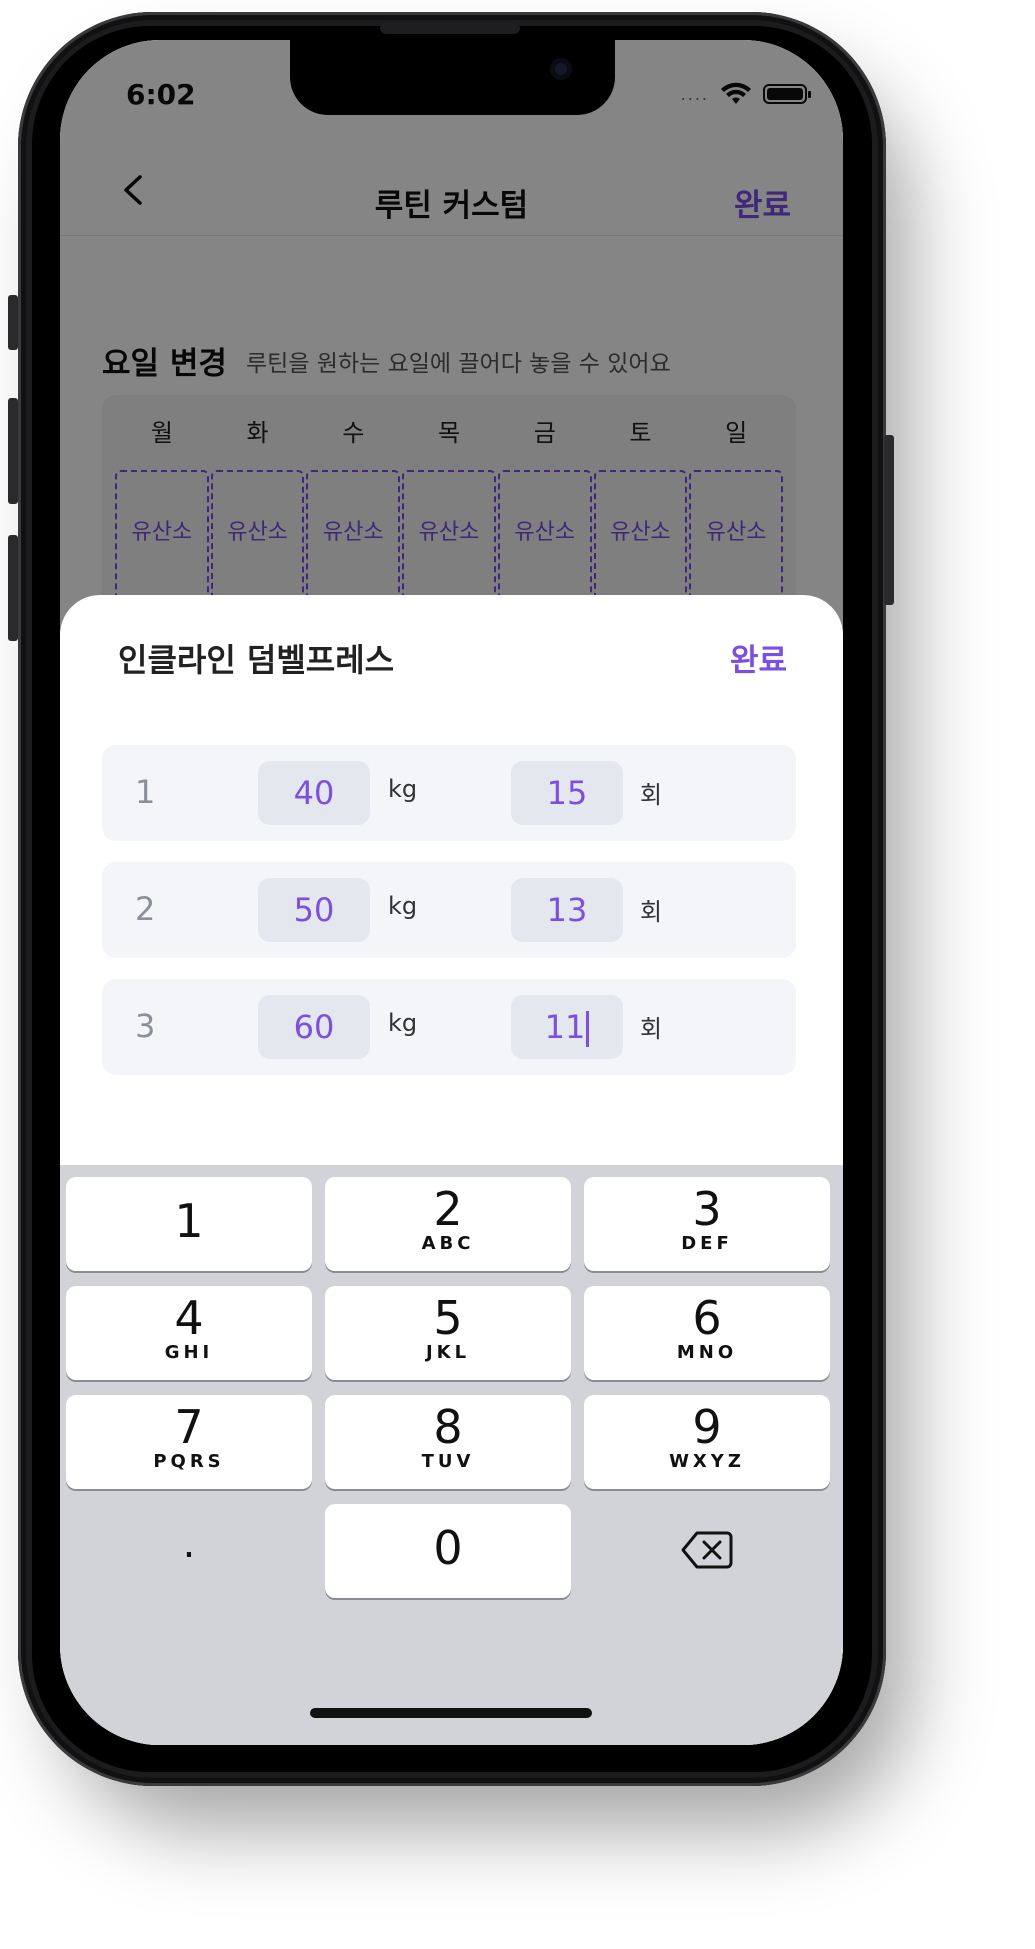 The image size is (1035, 1949). I want to click on backspace-icon, so click(707, 1550).